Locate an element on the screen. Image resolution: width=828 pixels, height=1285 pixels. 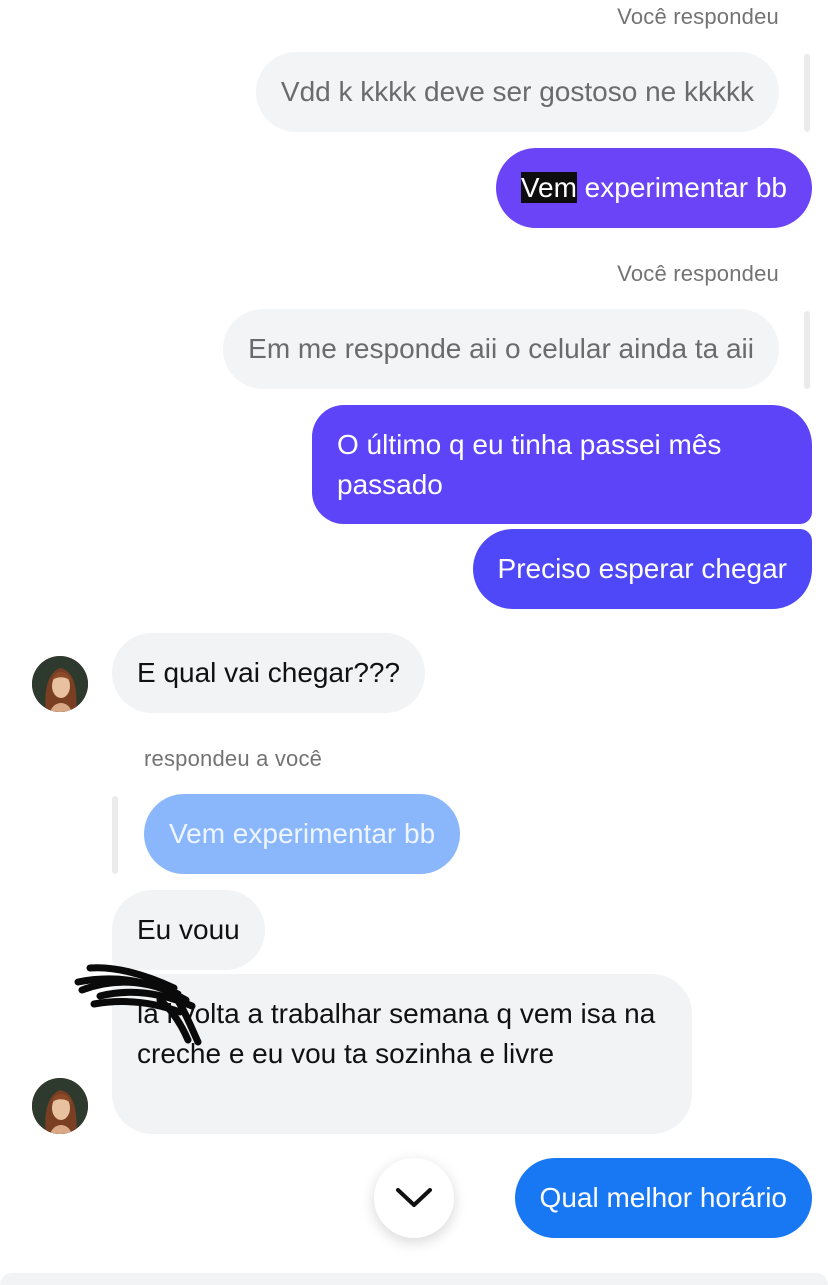
my-message: Preciso esperar chegar is located at coordinates (642, 569).